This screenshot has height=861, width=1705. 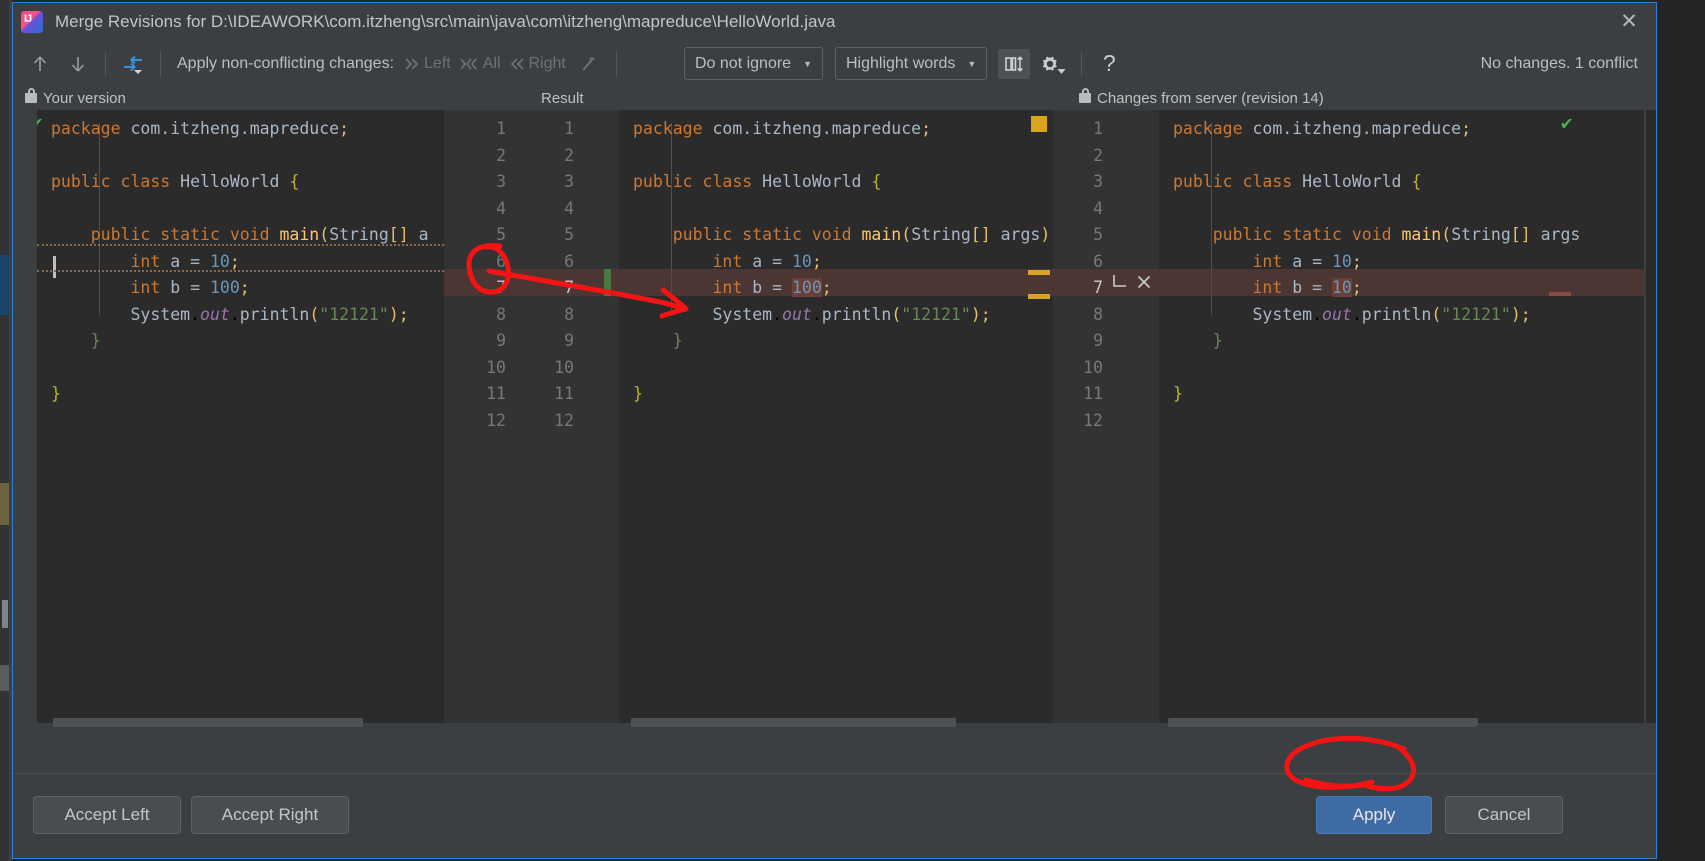 What do you see at coordinates (1307, 287) in the screenshot?
I see `code-line: int b = 10;` at bounding box center [1307, 287].